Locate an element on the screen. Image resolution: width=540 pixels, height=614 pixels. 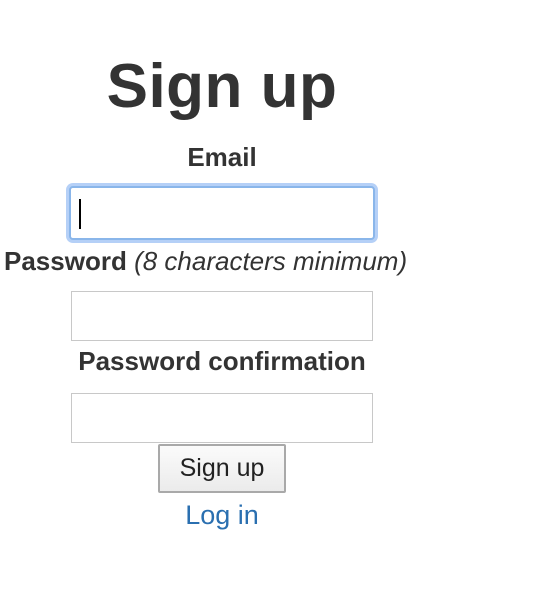
password-label-text: Password is located at coordinates (65, 261).